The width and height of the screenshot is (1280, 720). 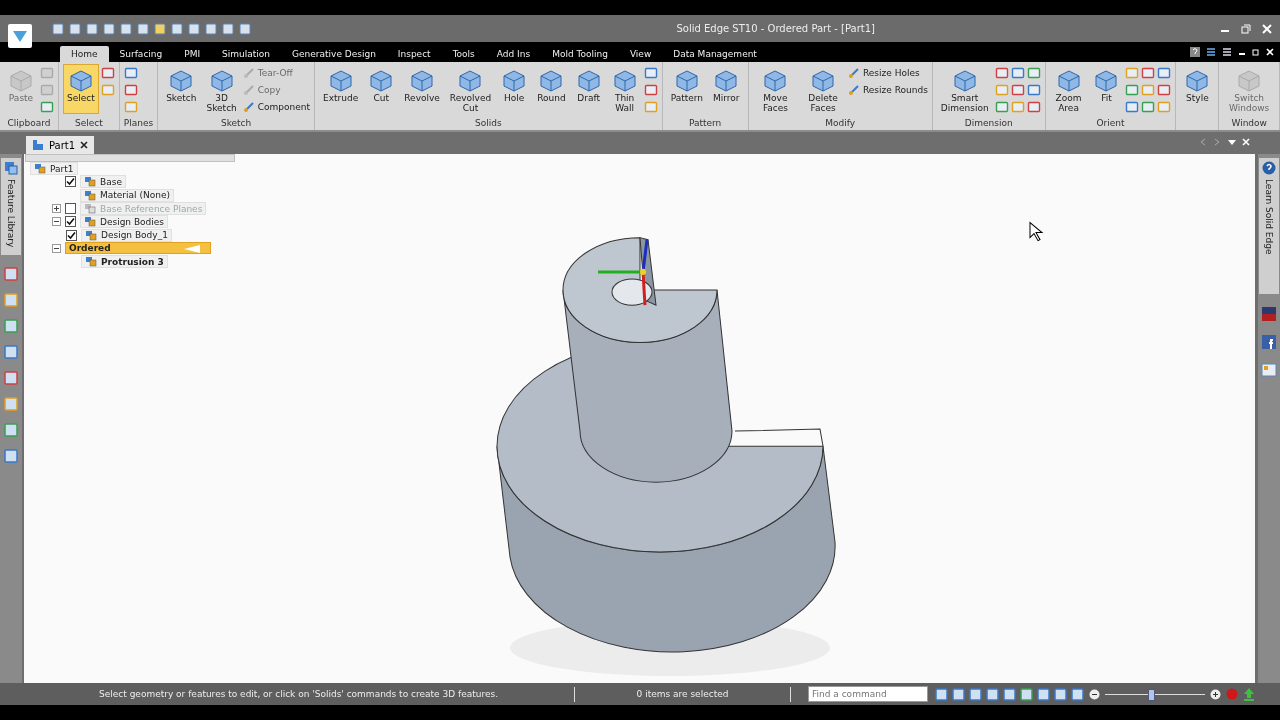 What do you see at coordinates (624, 90) in the screenshot?
I see `ribbon-button: Thin Wall` at bounding box center [624, 90].